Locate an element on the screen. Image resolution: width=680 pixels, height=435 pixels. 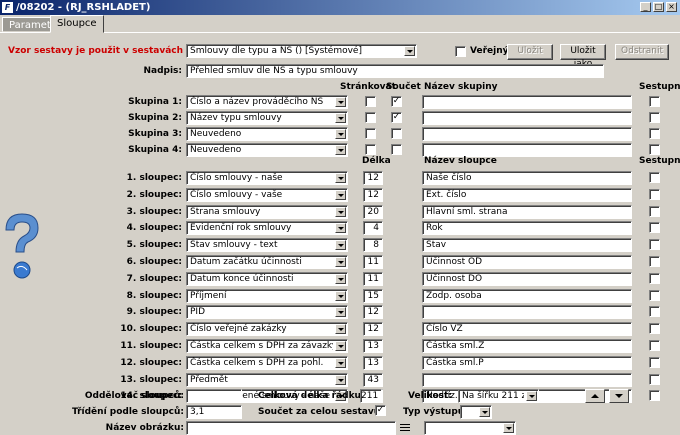
column-select: Předmět is located at coordinates (267, 379).